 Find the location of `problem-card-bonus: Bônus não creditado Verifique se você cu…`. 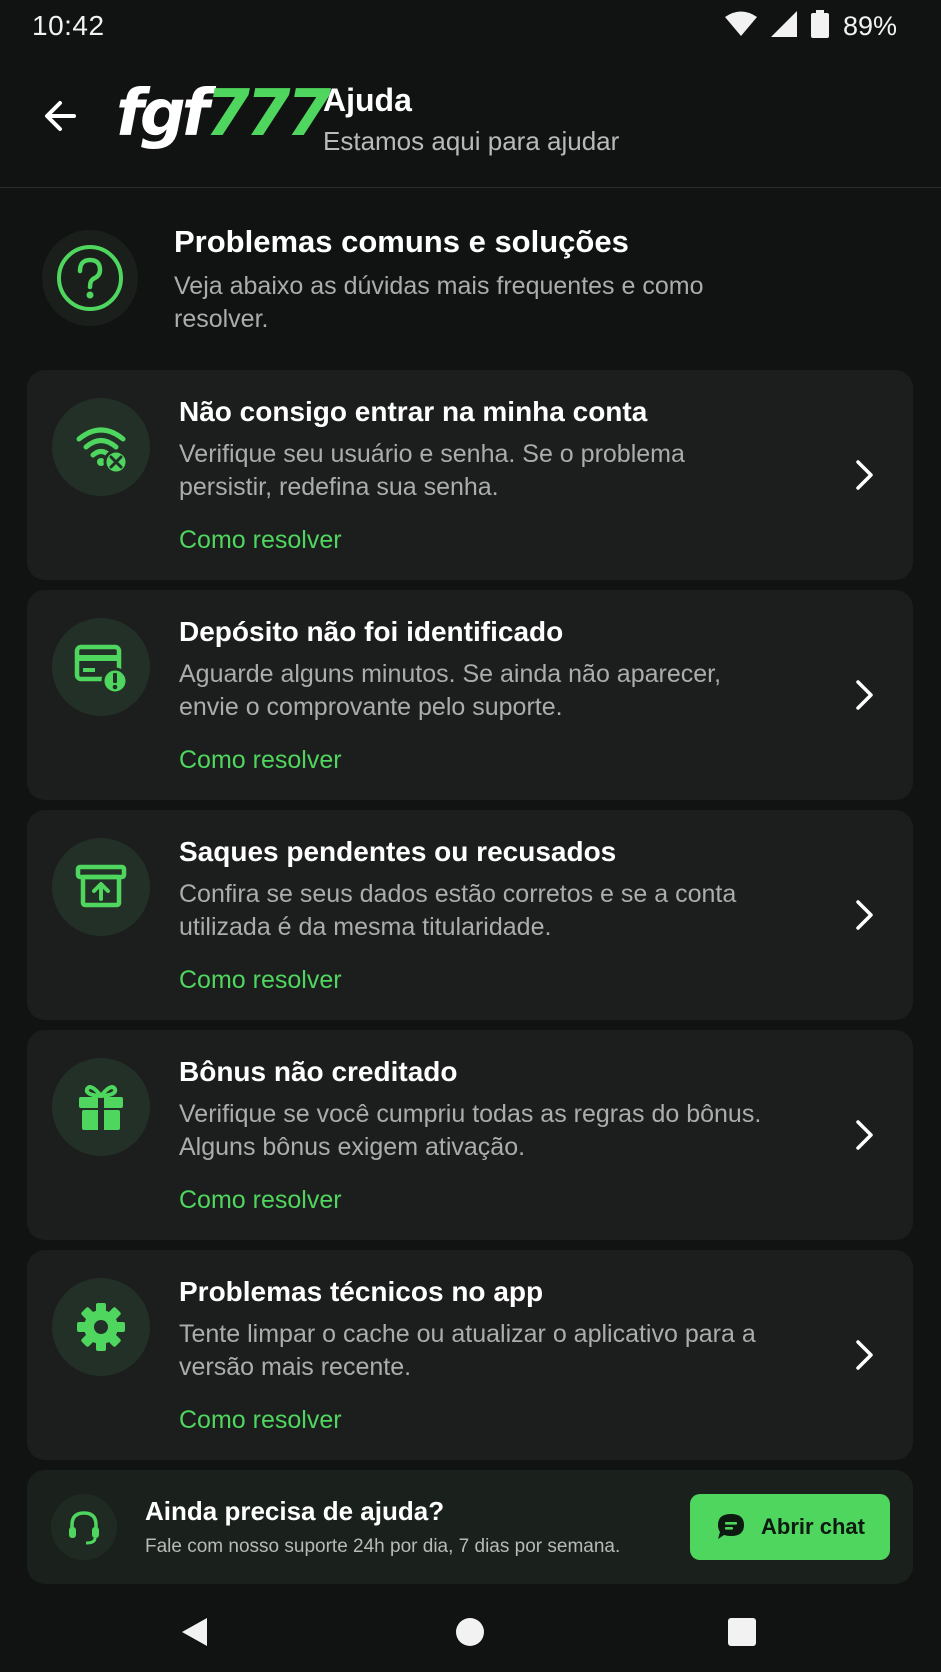

problem-card-bonus: Bônus não creditado Verifique se você cu… is located at coordinates (470, 1135).